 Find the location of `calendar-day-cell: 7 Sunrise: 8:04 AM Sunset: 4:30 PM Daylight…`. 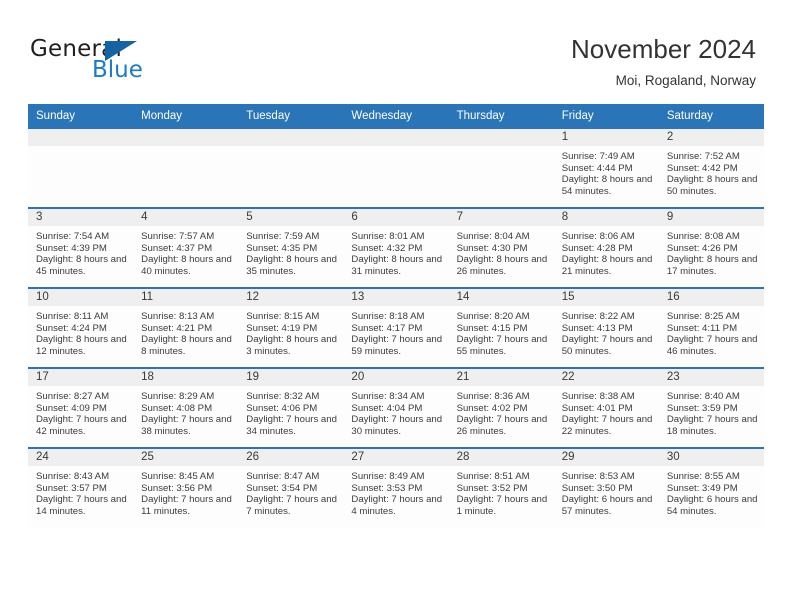

calendar-day-cell: 7 Sunrise: 8:04 AM Sunset: 4:30 PM Daylight… is located at coordinates (501, 247).